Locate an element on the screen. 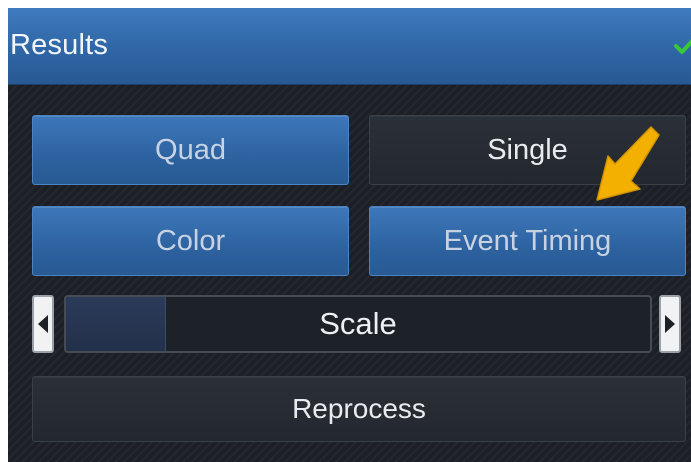  reprocess-button-label: Reprocess is located at coordinates (359, 408).